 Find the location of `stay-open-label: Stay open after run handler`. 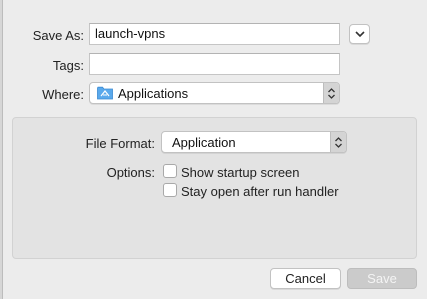

stay-open-label: Stay open after run handler is located at coordinates (260, 191).